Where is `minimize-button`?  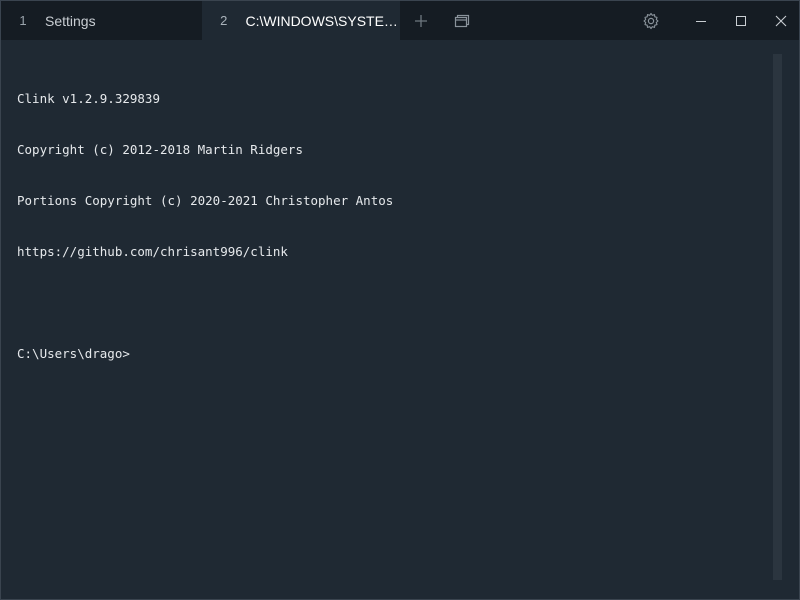
minimize-button is located at coordinates (701, 20).